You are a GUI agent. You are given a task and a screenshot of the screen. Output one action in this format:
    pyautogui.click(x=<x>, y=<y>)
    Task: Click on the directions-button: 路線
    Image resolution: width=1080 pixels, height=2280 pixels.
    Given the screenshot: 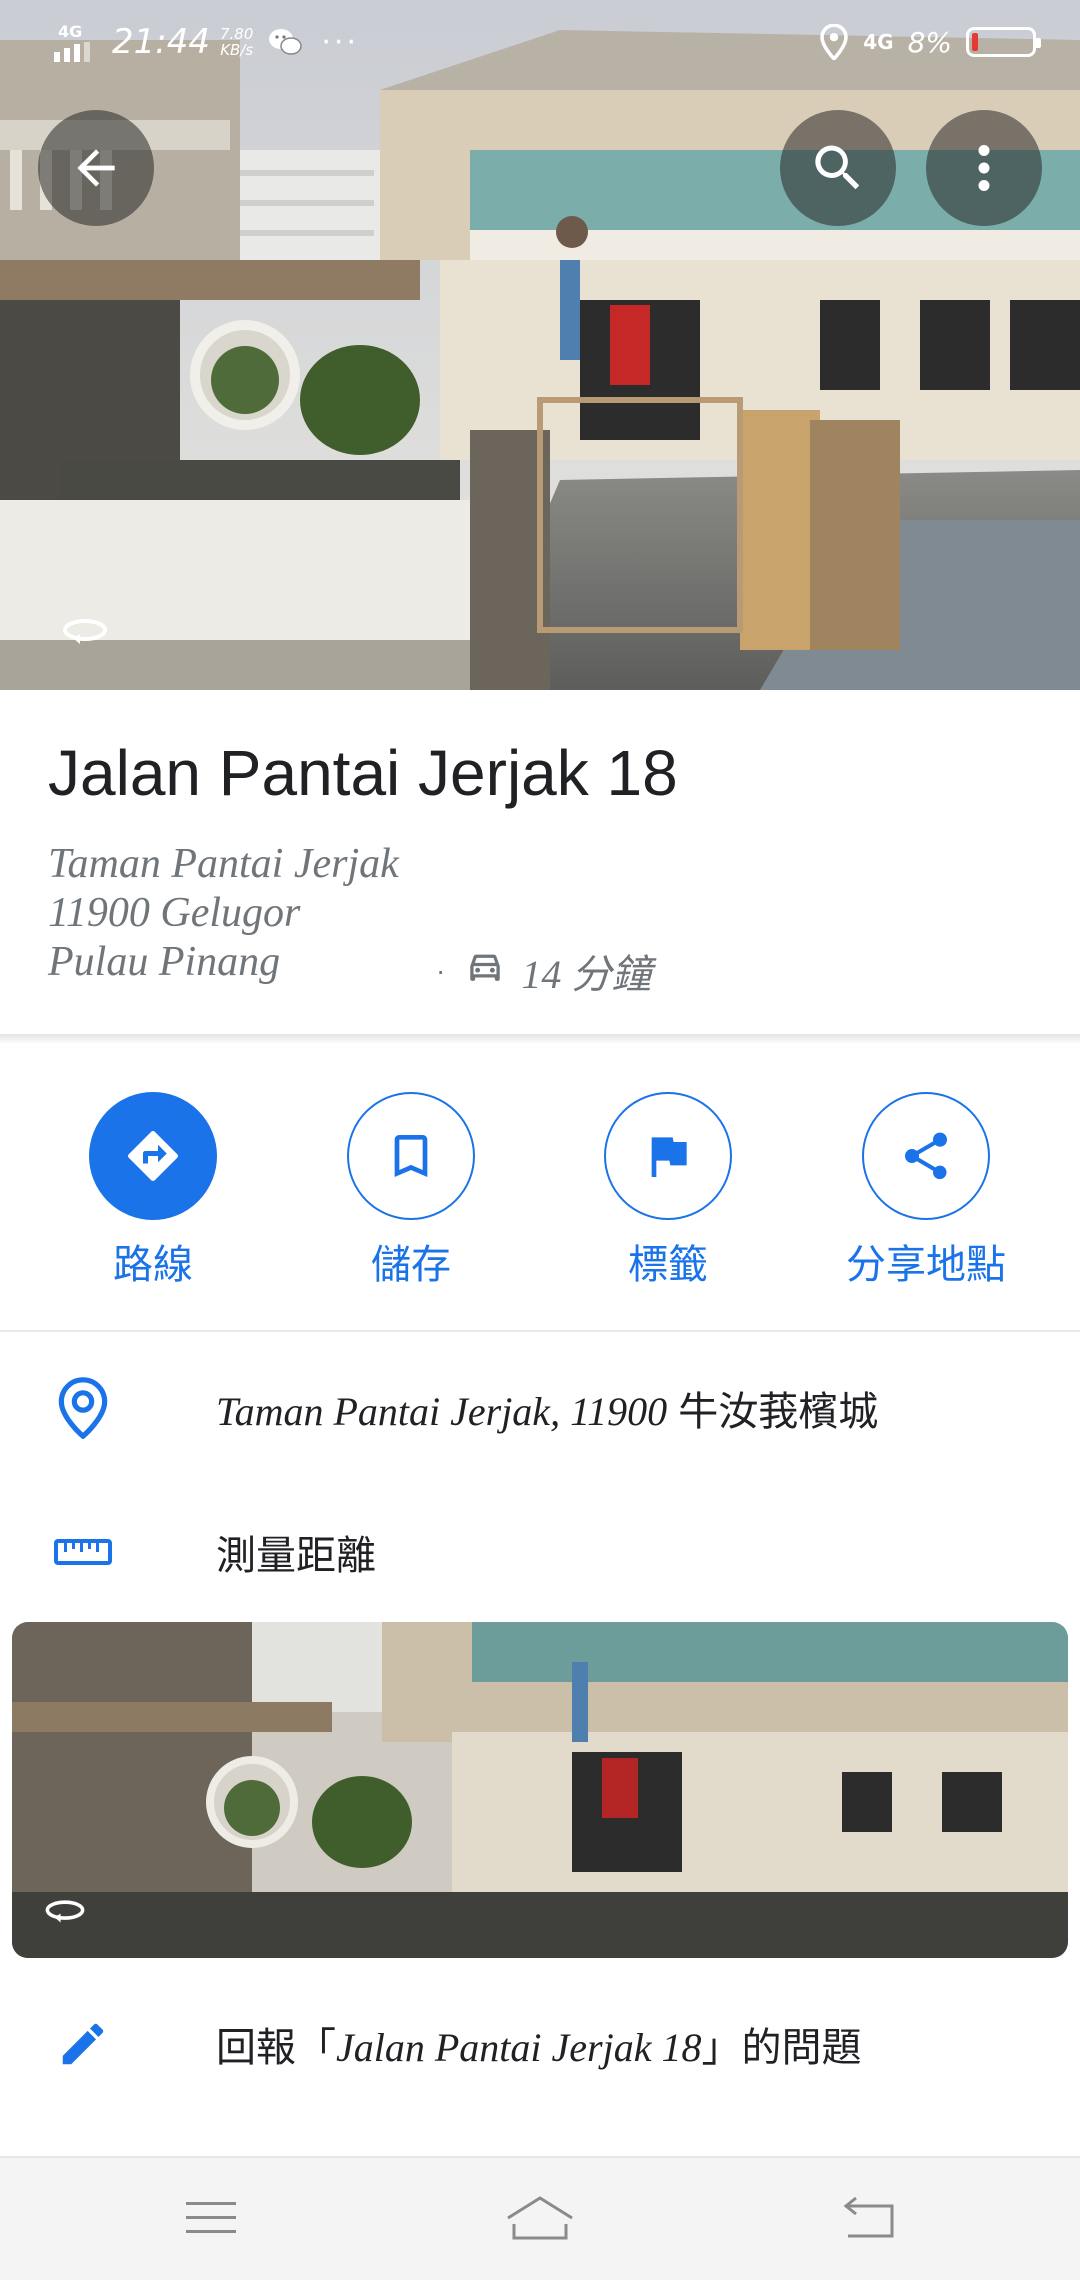 What is the action you would take?
    pyautogui.click(x=153, y=1191)
    